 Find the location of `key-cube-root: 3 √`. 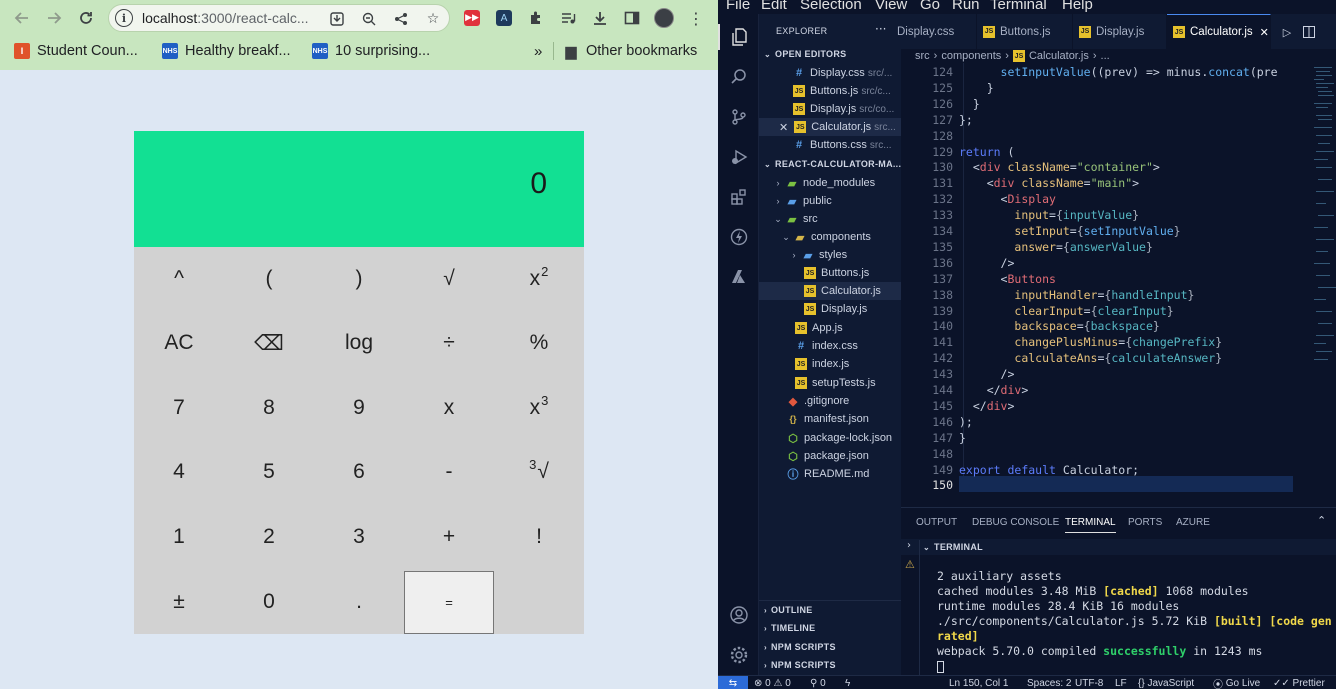

key-cube-root: 3 √ is located at coordinates (539, 472).